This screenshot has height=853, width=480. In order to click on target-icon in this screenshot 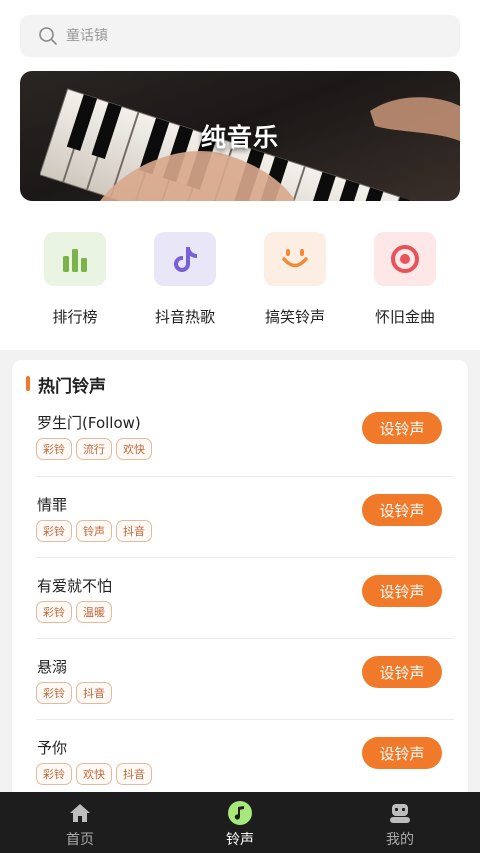, I will do `click(405, 259)`.